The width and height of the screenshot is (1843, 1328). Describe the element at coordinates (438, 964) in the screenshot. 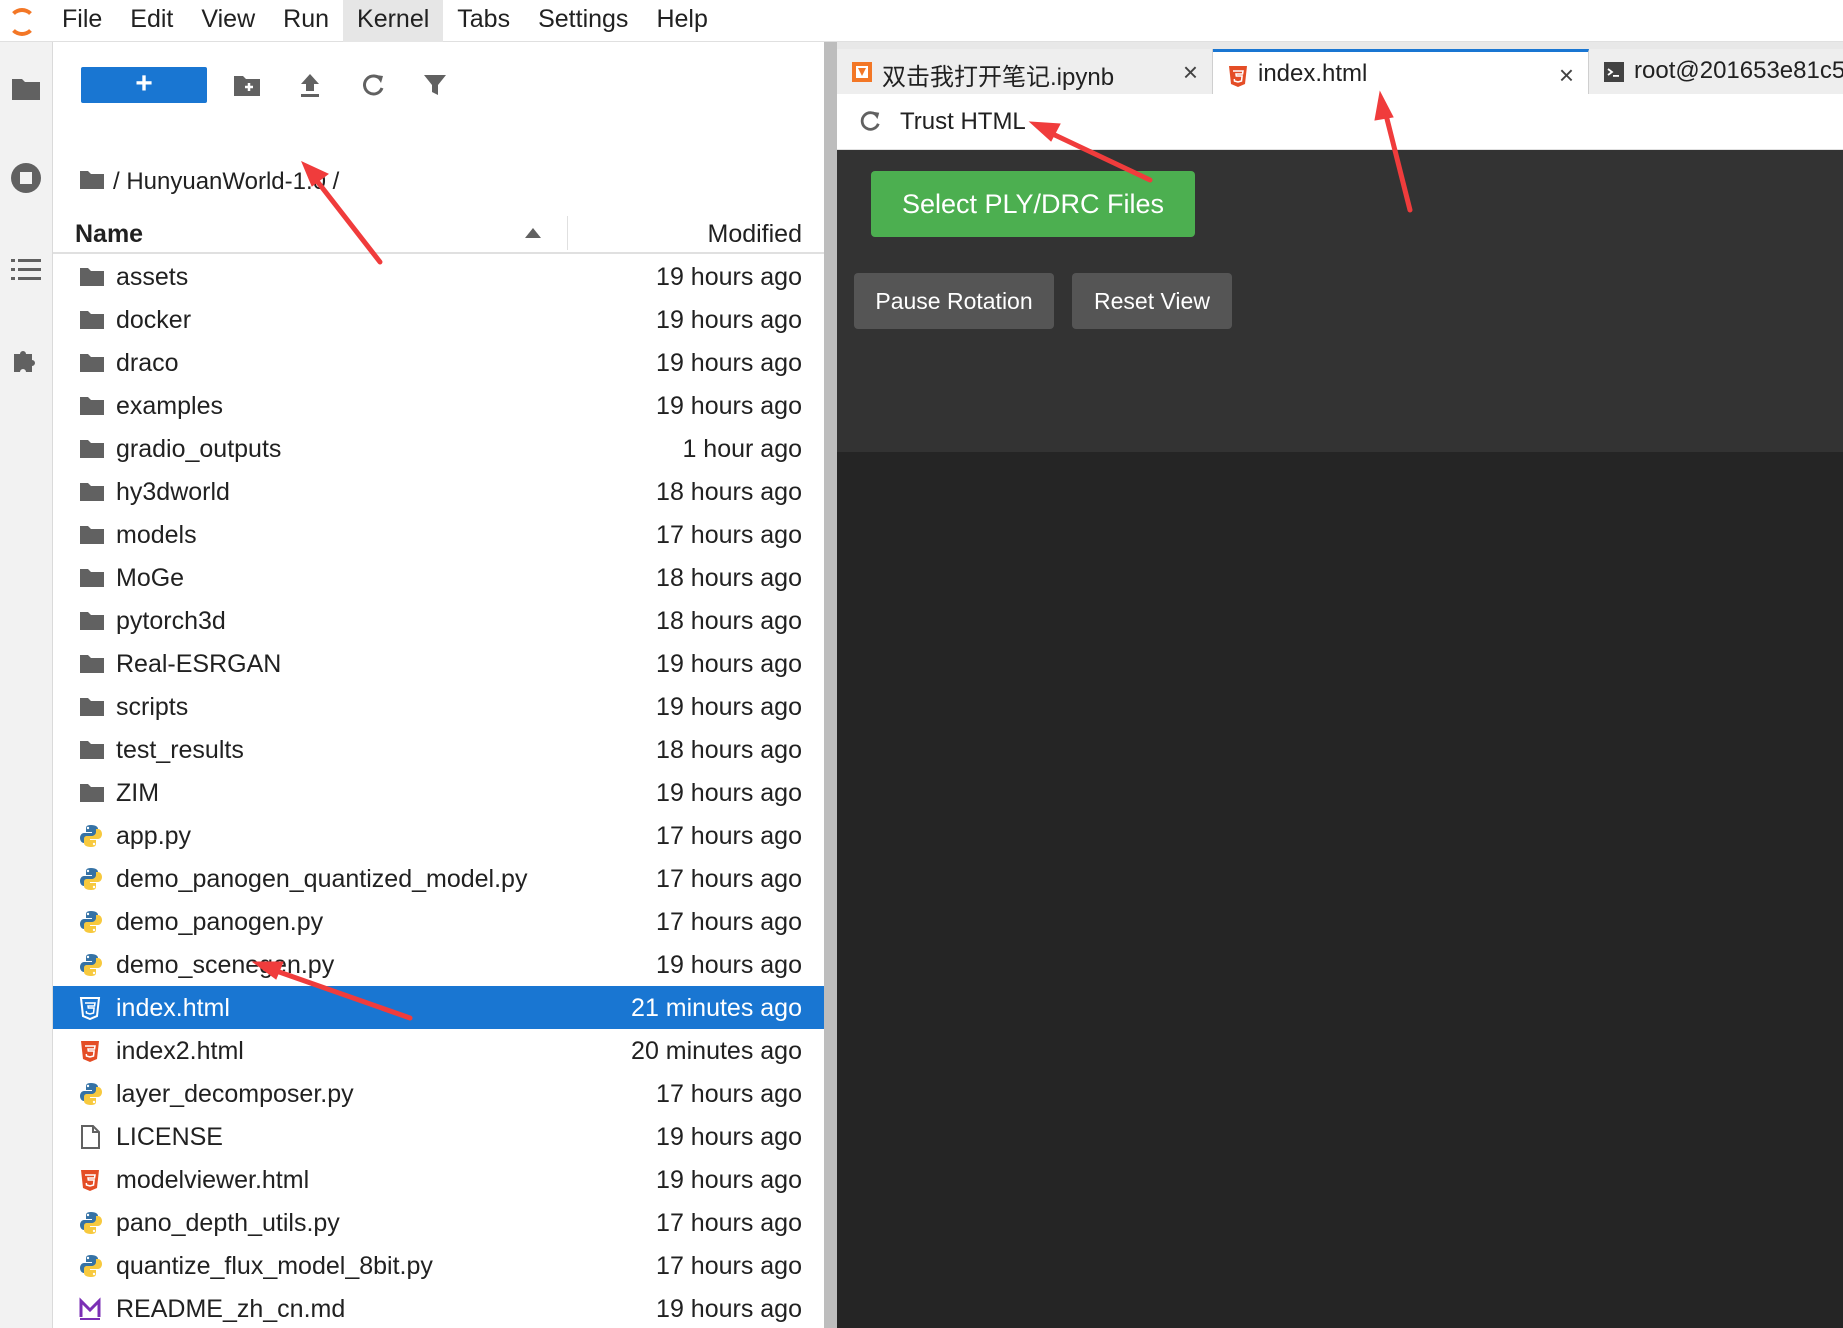

I see `file-row: demo_scenegen.py 19 hours ago` at that location.